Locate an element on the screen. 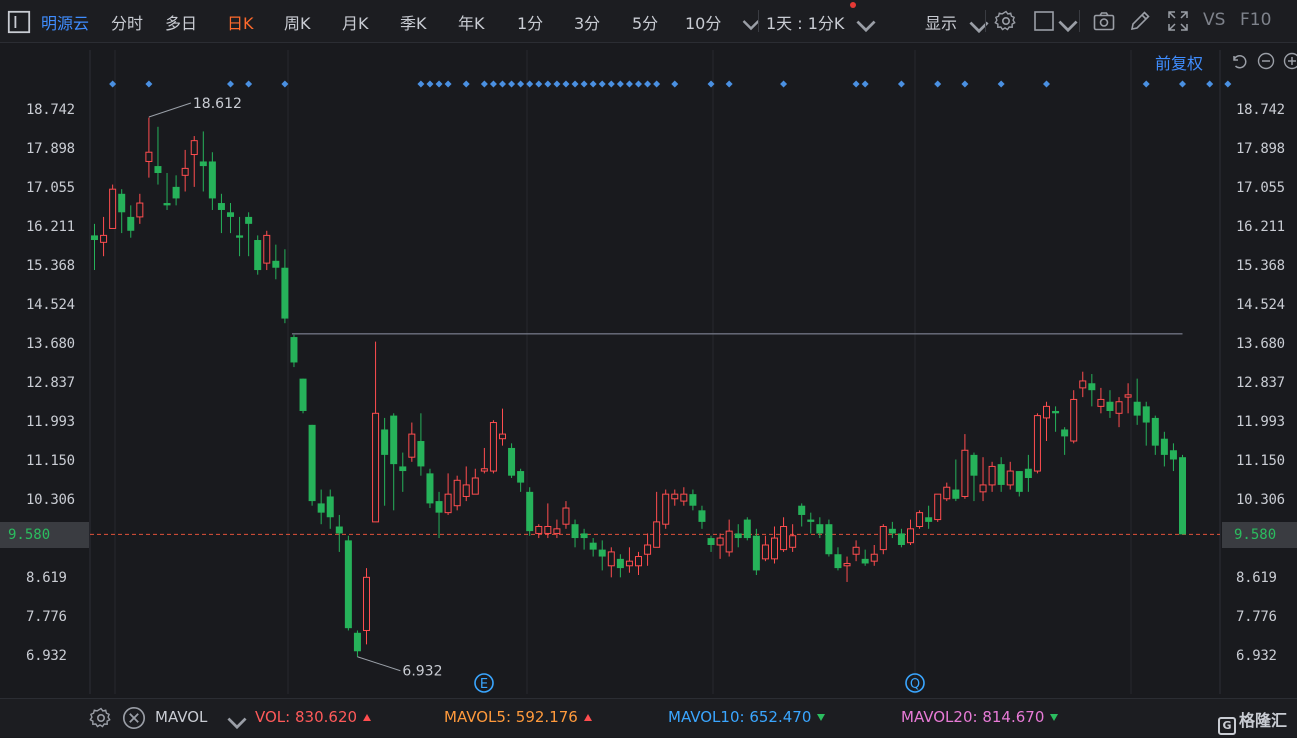 The height and width of the screenshot is (738, 1297). tab-multi-day: 多日 is located at coordinates (181, 22).